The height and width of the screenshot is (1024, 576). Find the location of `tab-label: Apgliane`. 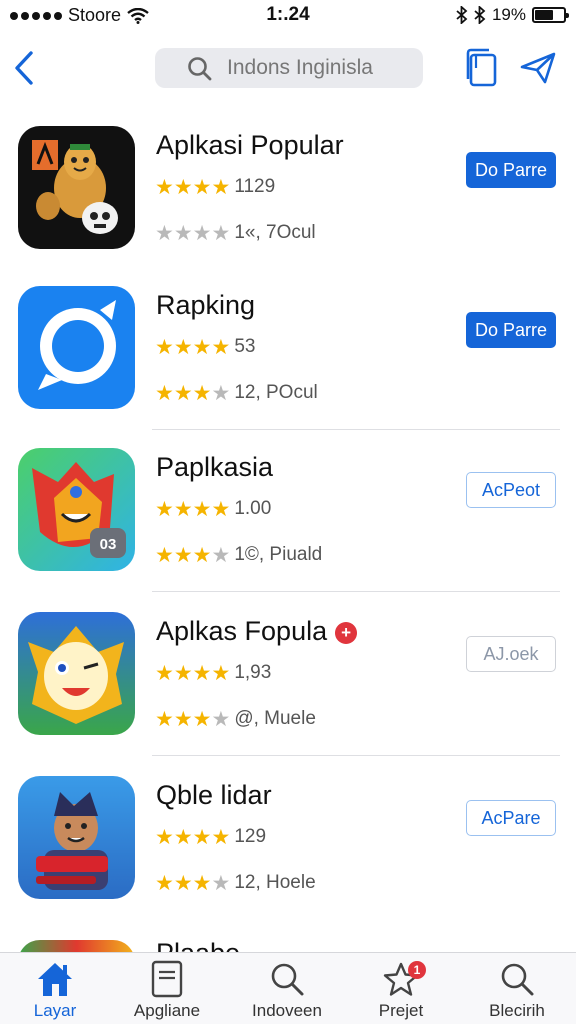

tab-label: Apgliane is located at coordinates (167, 1010).